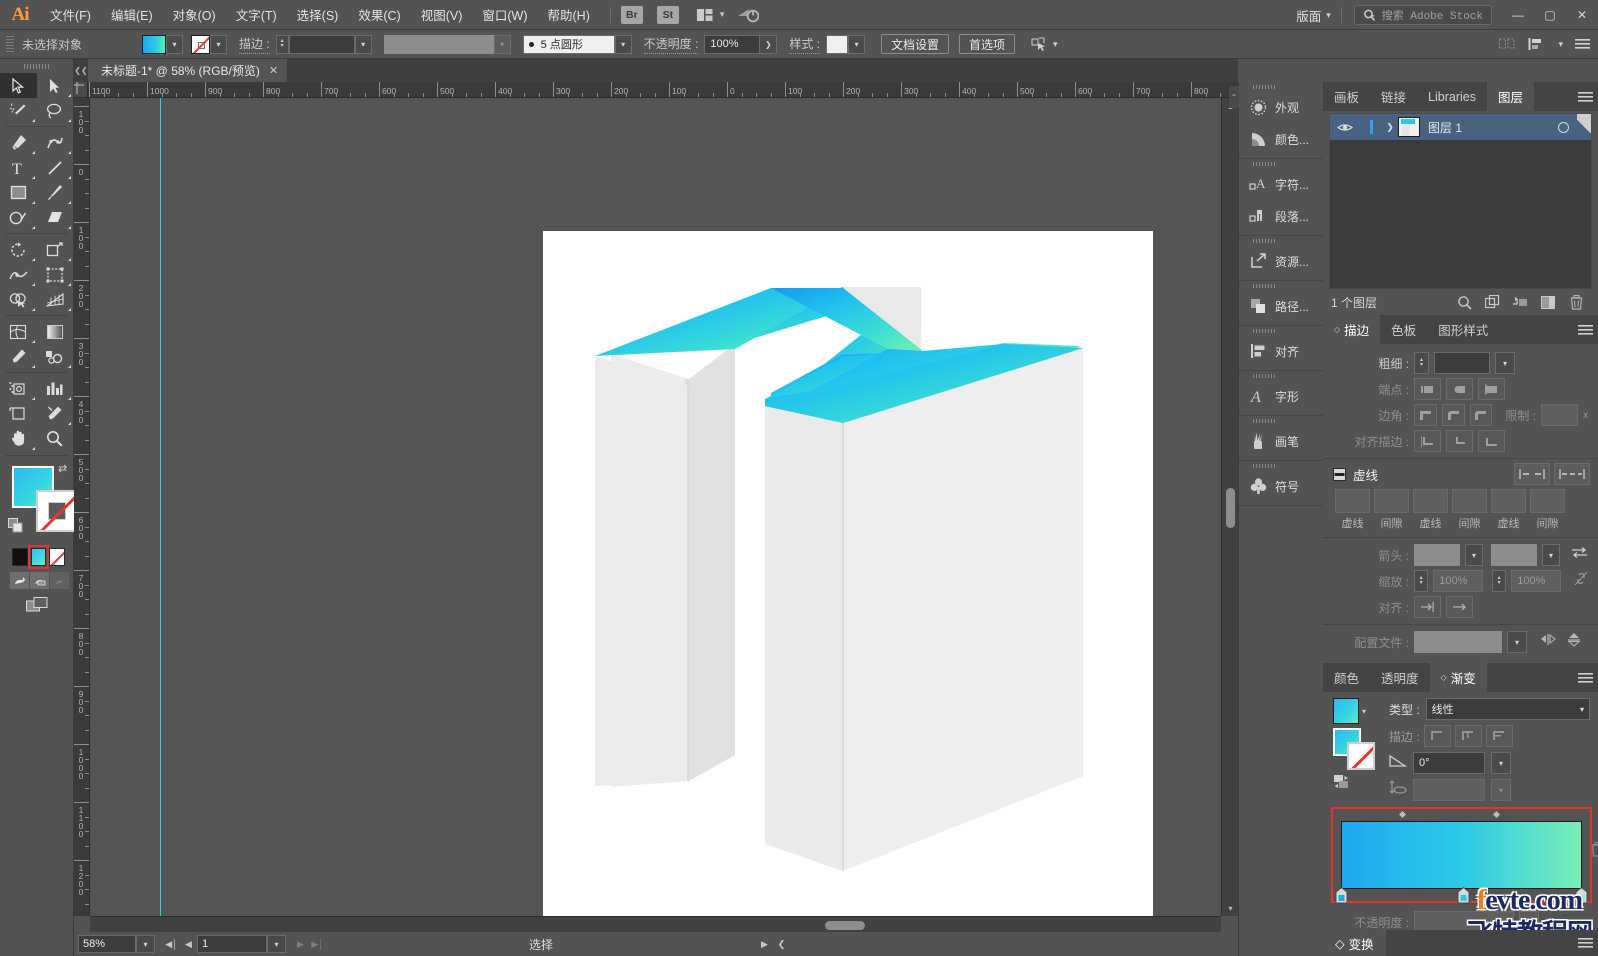 The width and height of the screenshot is (1598, 956). I want to click on dock-item-symbols: 符号, so click(1281, 486).